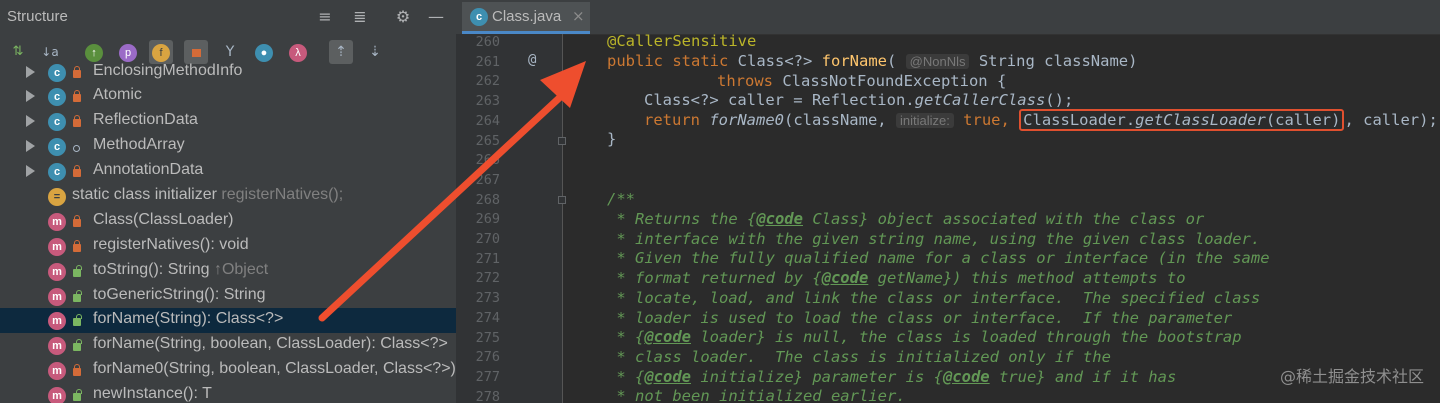  Describe the element at coordinates (325, 17) in the screenshot. I see `expand-all-icon: ≡` at that location.